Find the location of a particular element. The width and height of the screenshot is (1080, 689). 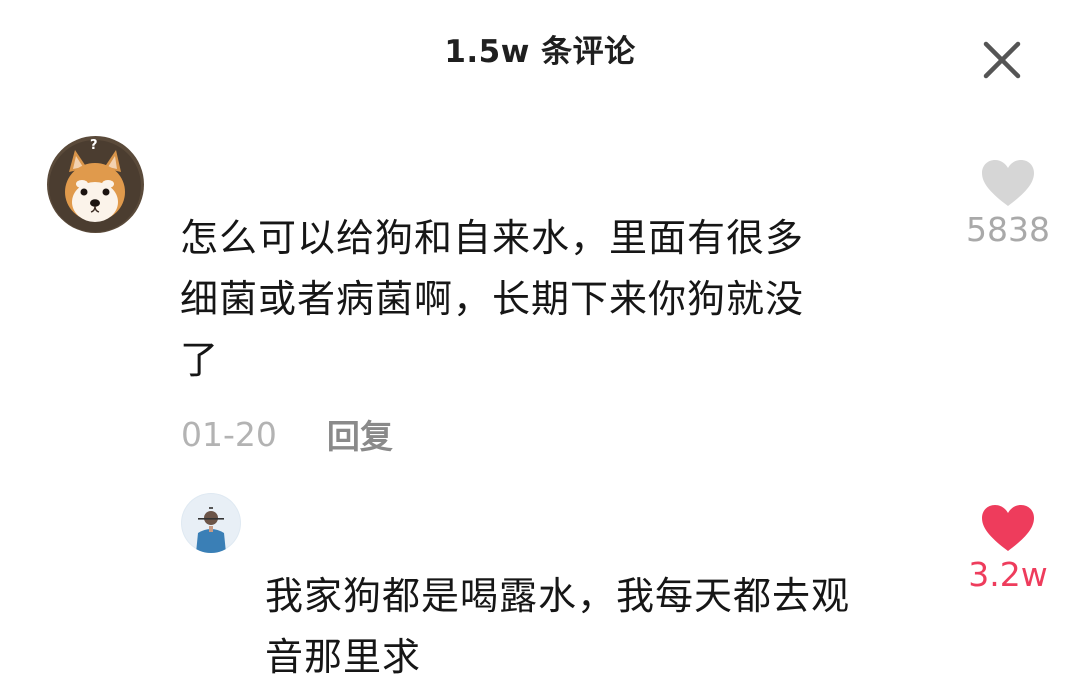

shiba-dog-avatar-icon: ? is located at coordinates (95, 184).